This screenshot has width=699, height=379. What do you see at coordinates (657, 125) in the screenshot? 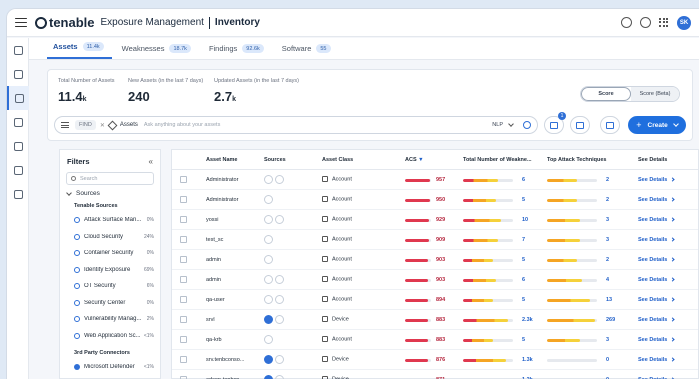
I see `create-button: + Create` at bounding box center [657, 125].